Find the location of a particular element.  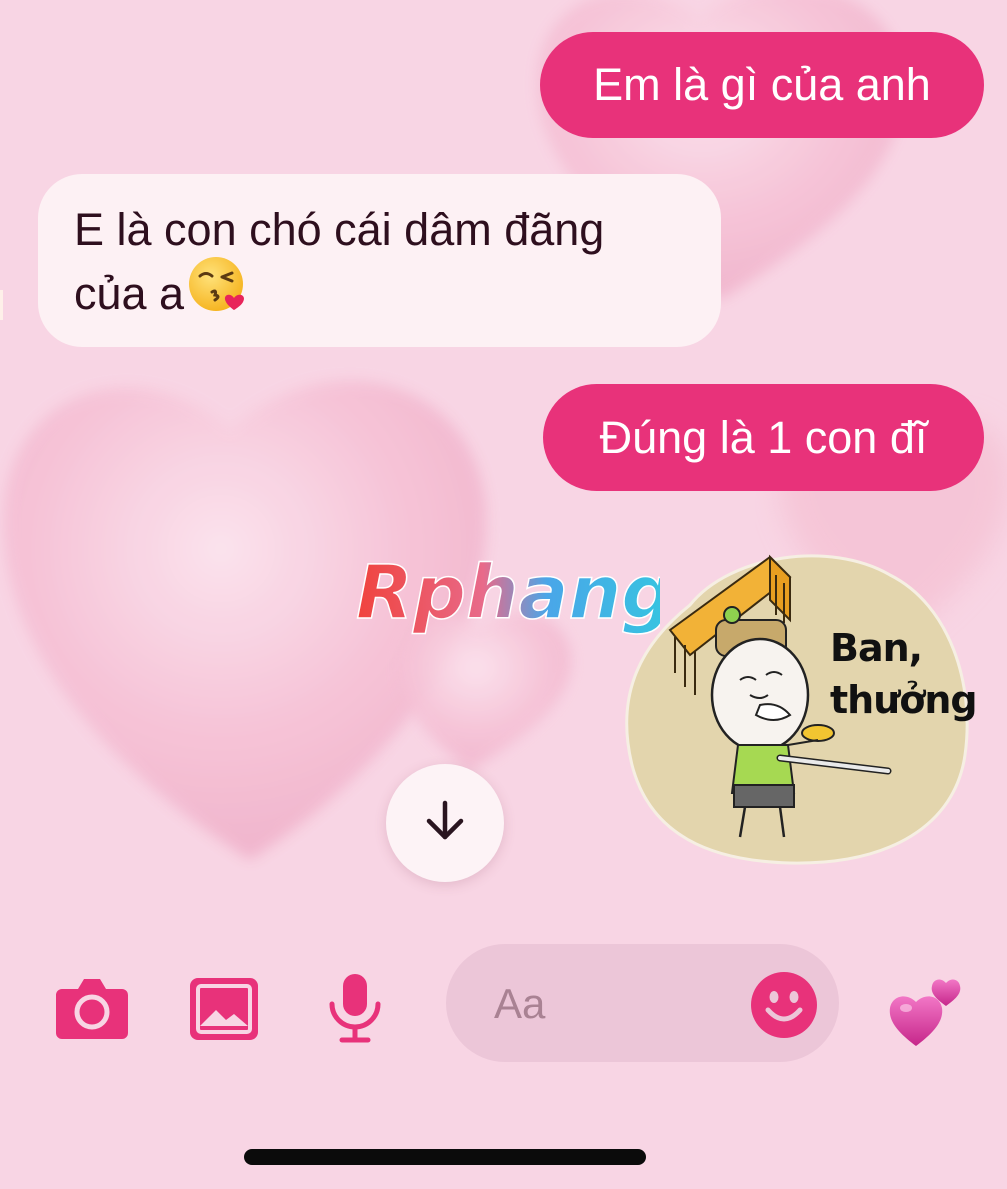

message-composer is located at coordinates (642, 1003).